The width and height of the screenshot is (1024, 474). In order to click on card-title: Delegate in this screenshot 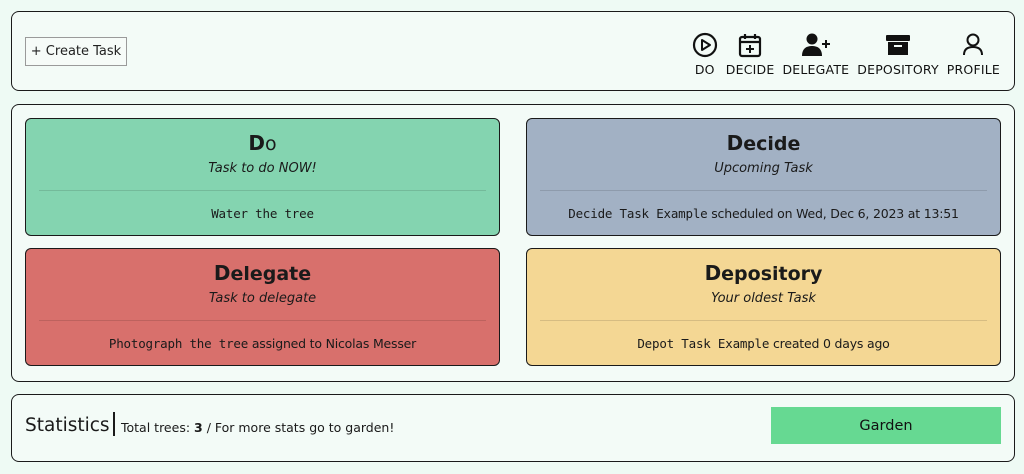, I will do `click(262, 273)`.